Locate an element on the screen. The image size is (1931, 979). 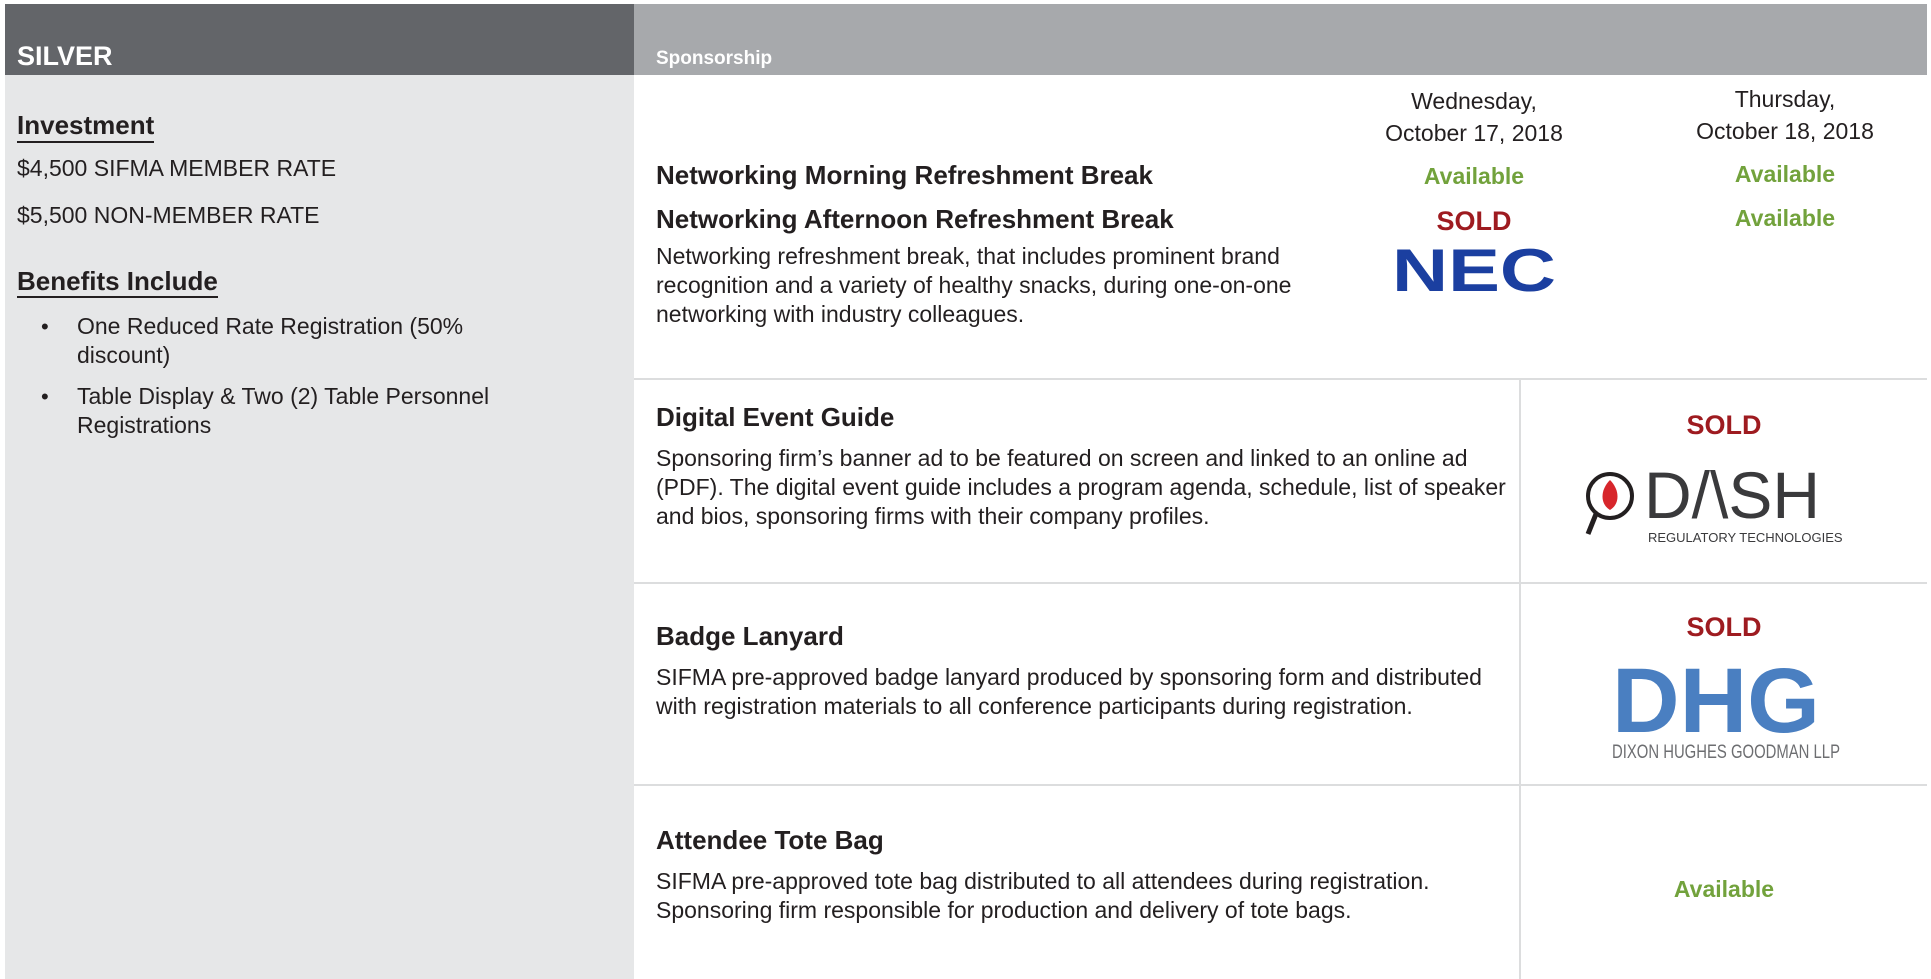
morning-wed-status: Available is located at coordinates (1474, 176).